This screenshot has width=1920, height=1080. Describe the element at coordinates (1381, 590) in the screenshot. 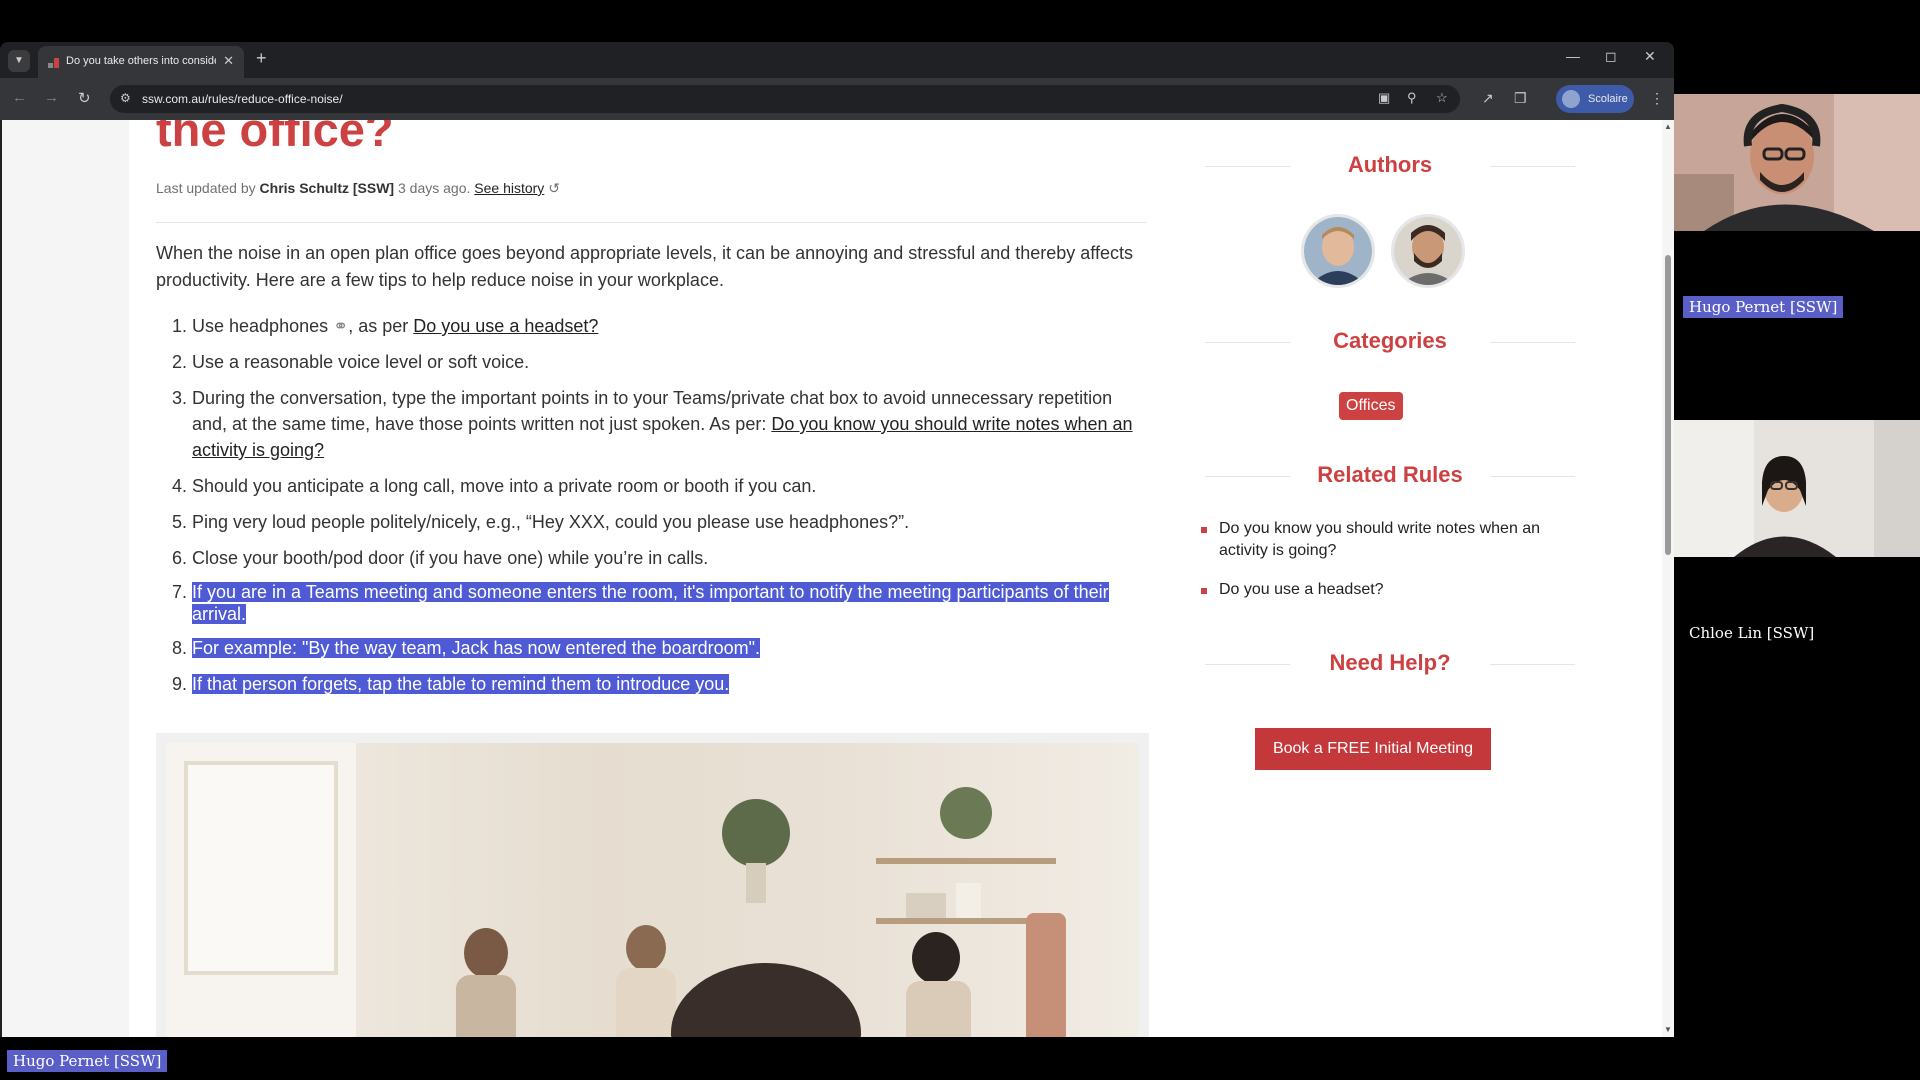

I see `related-rule-link: Do you use a headset?` at that location.